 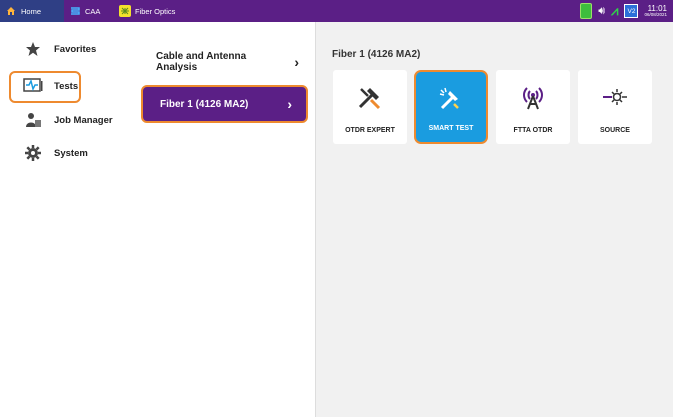 What do you see at coordinates (615, 10) in the screenshot?
I see `network-status-icon: ⩘` at bounding box center [615, 10].